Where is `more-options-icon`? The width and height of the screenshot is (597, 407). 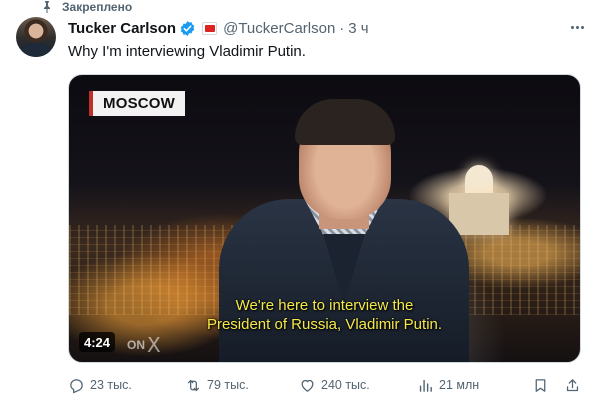 more-options-icon is located at coordinates (577, 27).